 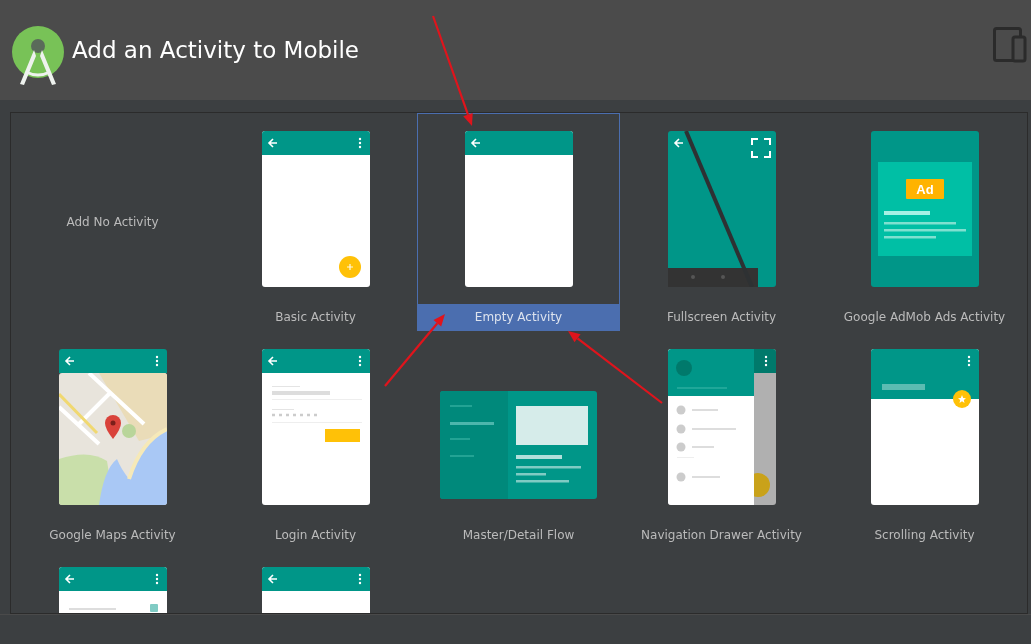 I want to click on template-label: Google AdMob Ads Activity, so click(x=924, y=317).